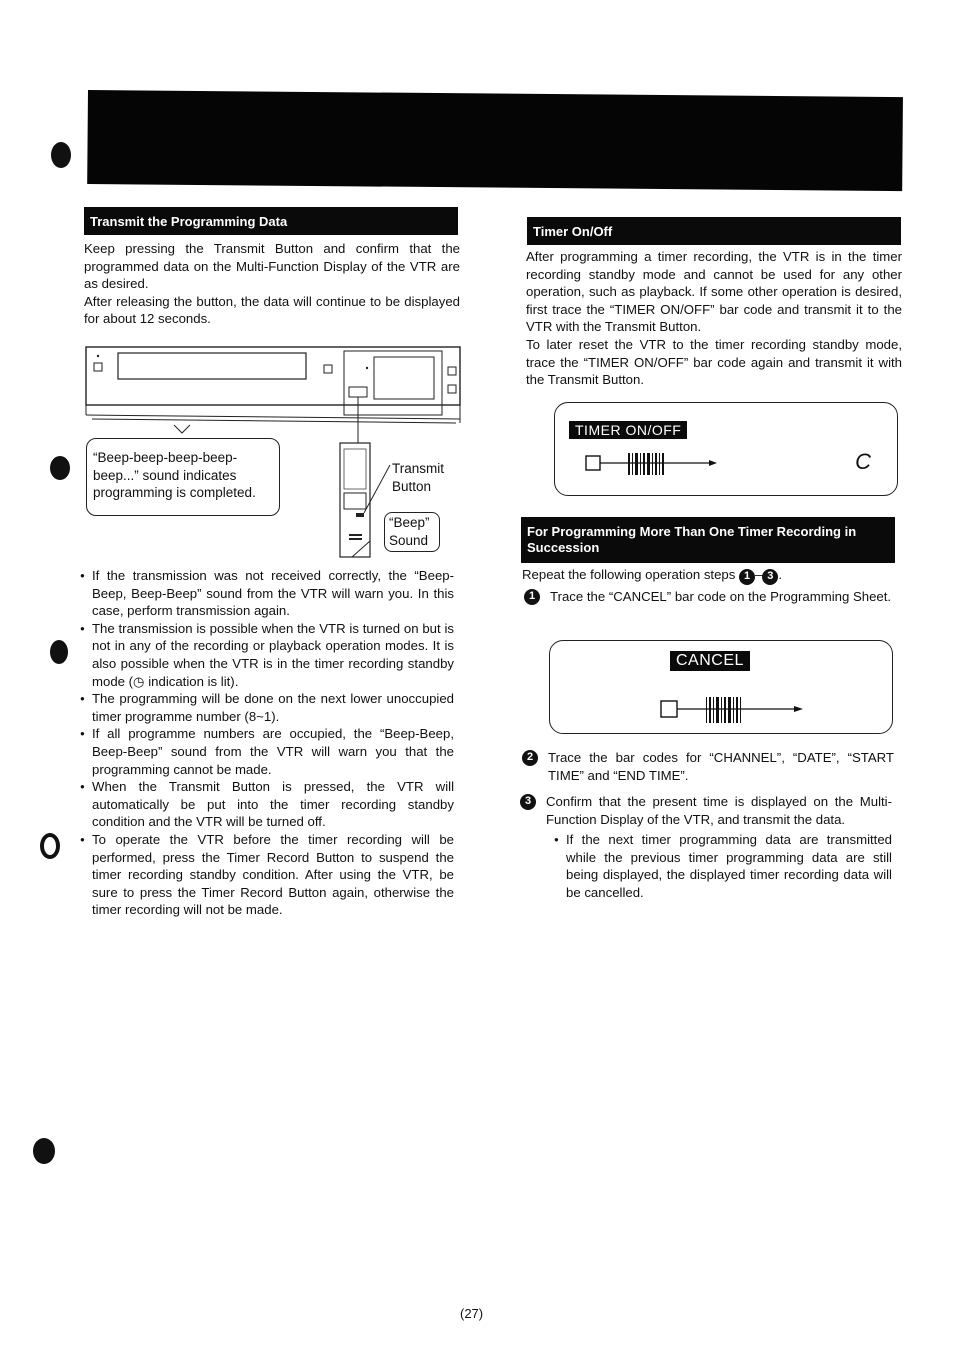 The height and width of the screenshot is (1349, 954). What do you see at coordinates (628, 430) in the screenshot?
I see `timer-barcode-label: TIMER ON/OFF` at bounding box center [628, 430].